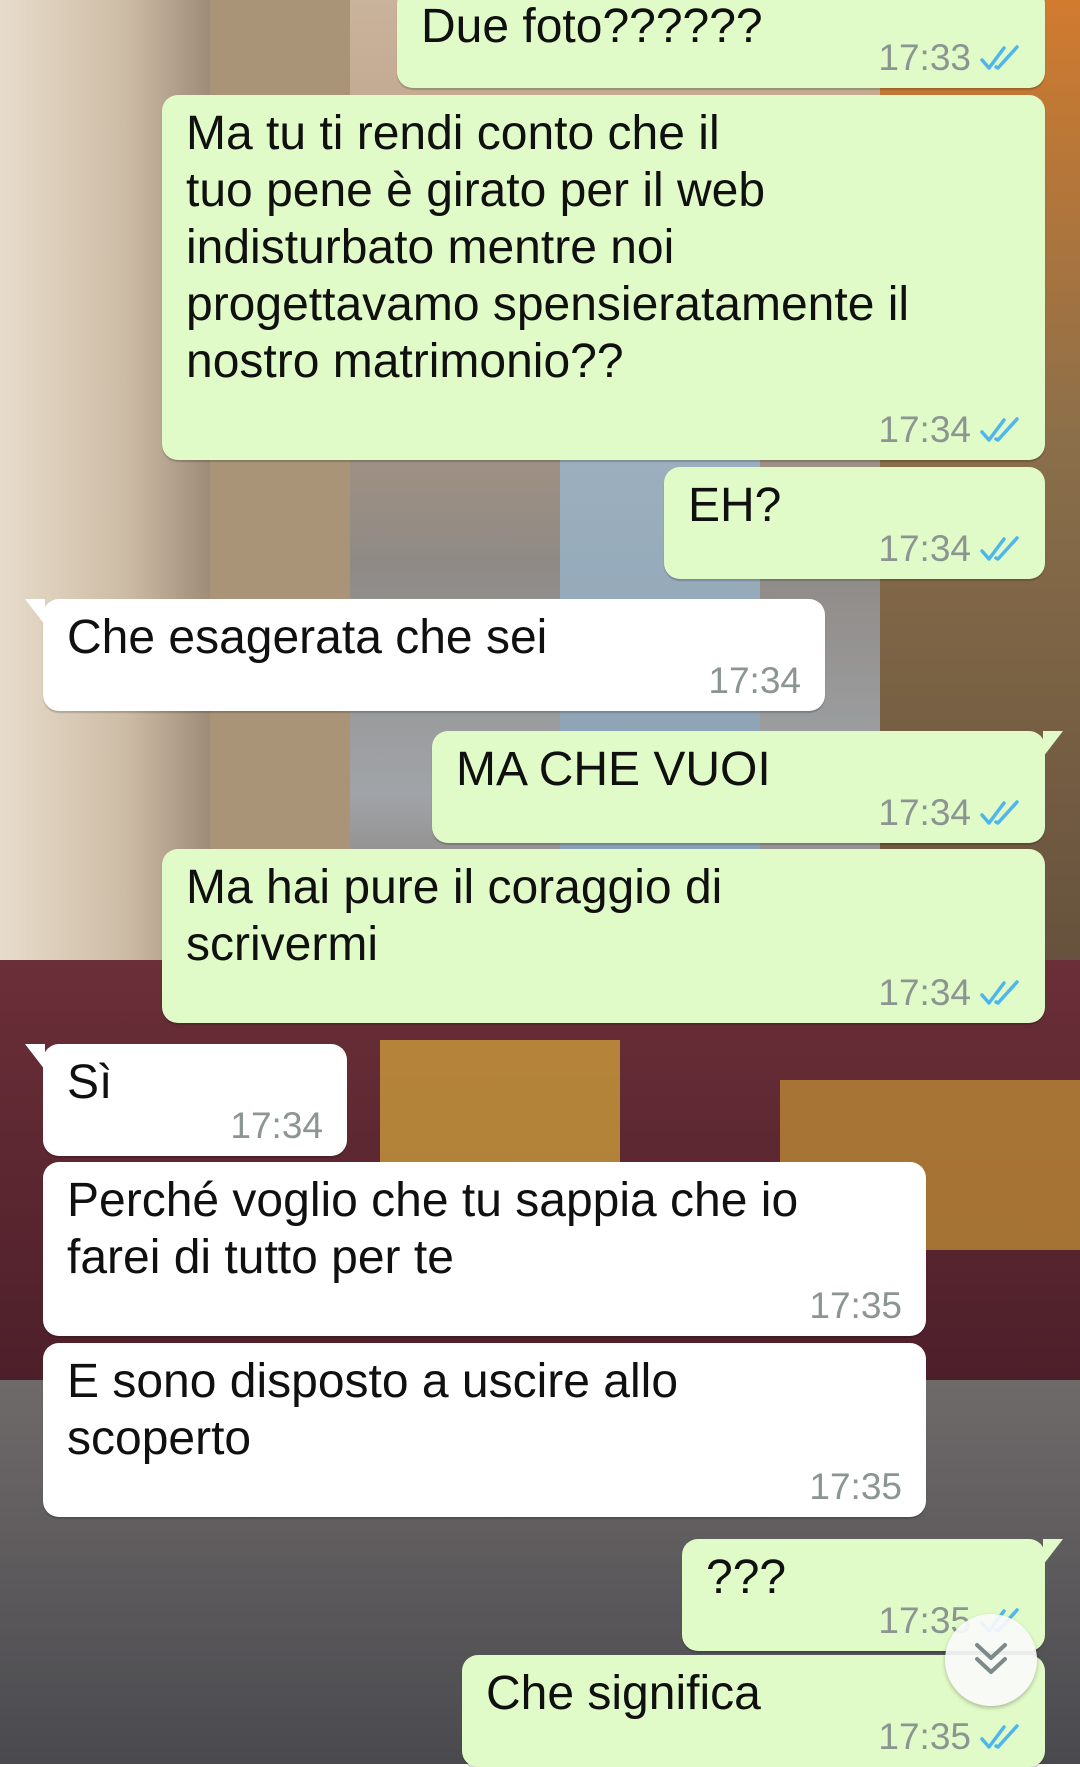  What do you see at coordinates (433, 1200) in the screenshot?
I see `message-text-line: Perché voglio che tu sappia che io` at bounding box center [433, 1200].